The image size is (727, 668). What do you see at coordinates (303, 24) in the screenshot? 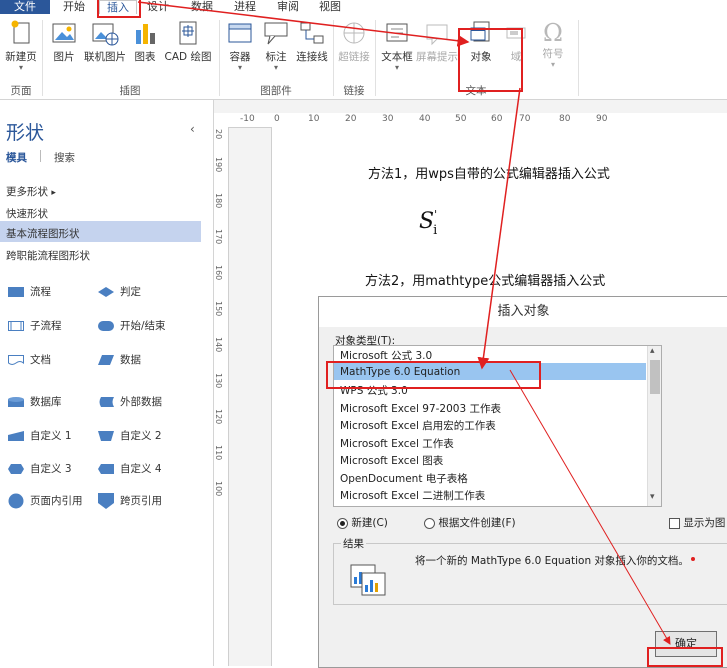
I see `arrow-to-object-button` at bounding box center [303, 24].